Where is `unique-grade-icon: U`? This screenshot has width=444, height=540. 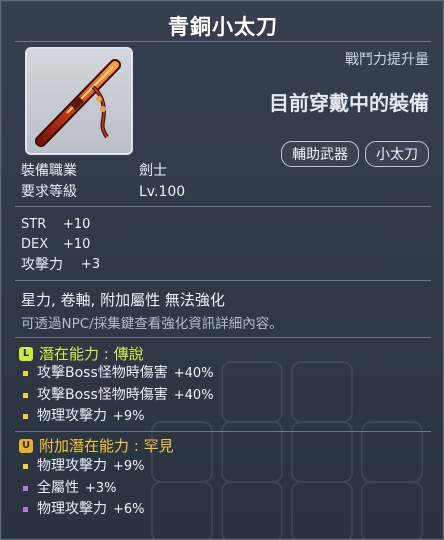
unique-grade-icon: U is located at coordinates (26, 445).